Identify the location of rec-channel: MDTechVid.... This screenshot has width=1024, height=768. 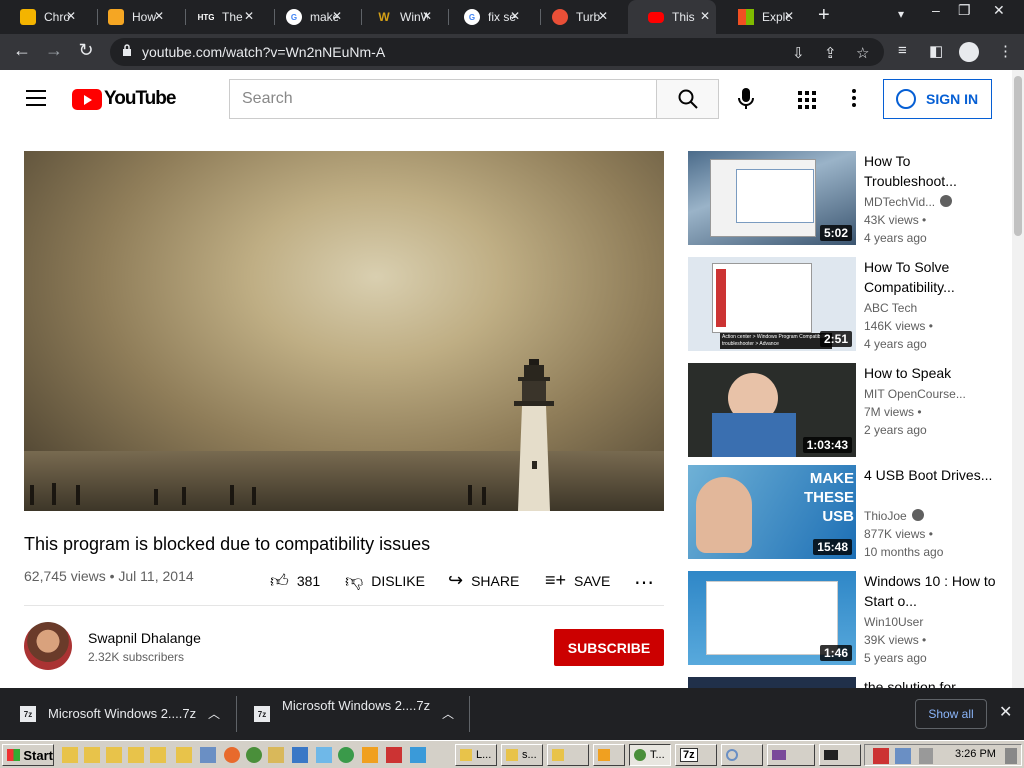
(908, 202).